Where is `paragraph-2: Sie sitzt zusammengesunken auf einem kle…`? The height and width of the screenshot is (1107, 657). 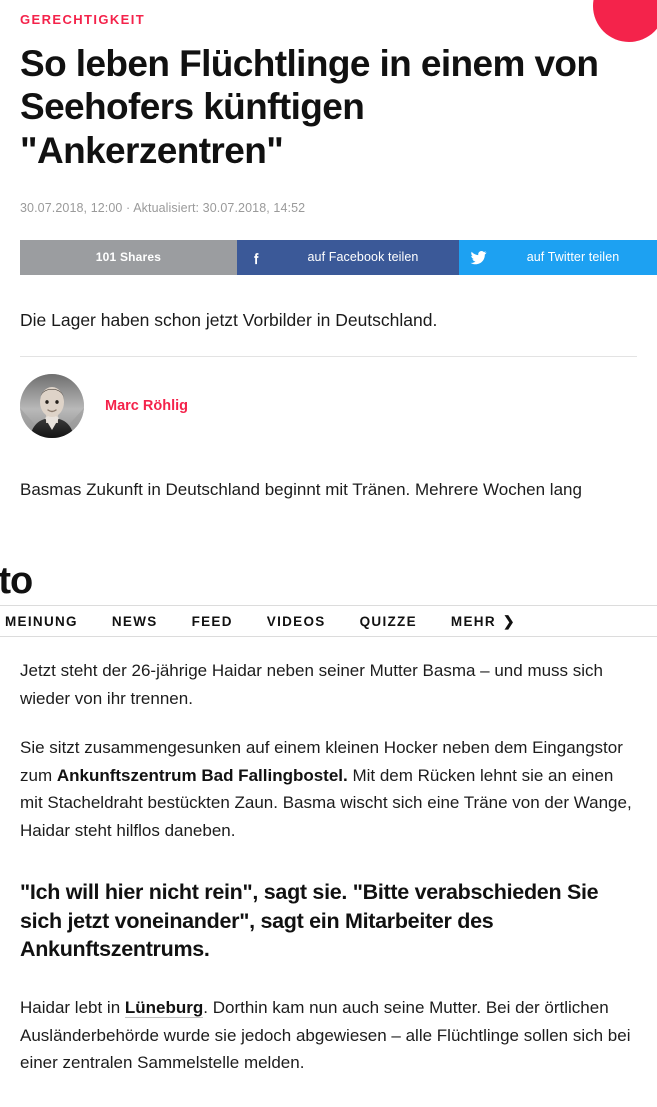 paragraph-2: Sie sitzt zusammengesunken auf einem kle… is located at coordinates (328, 789).